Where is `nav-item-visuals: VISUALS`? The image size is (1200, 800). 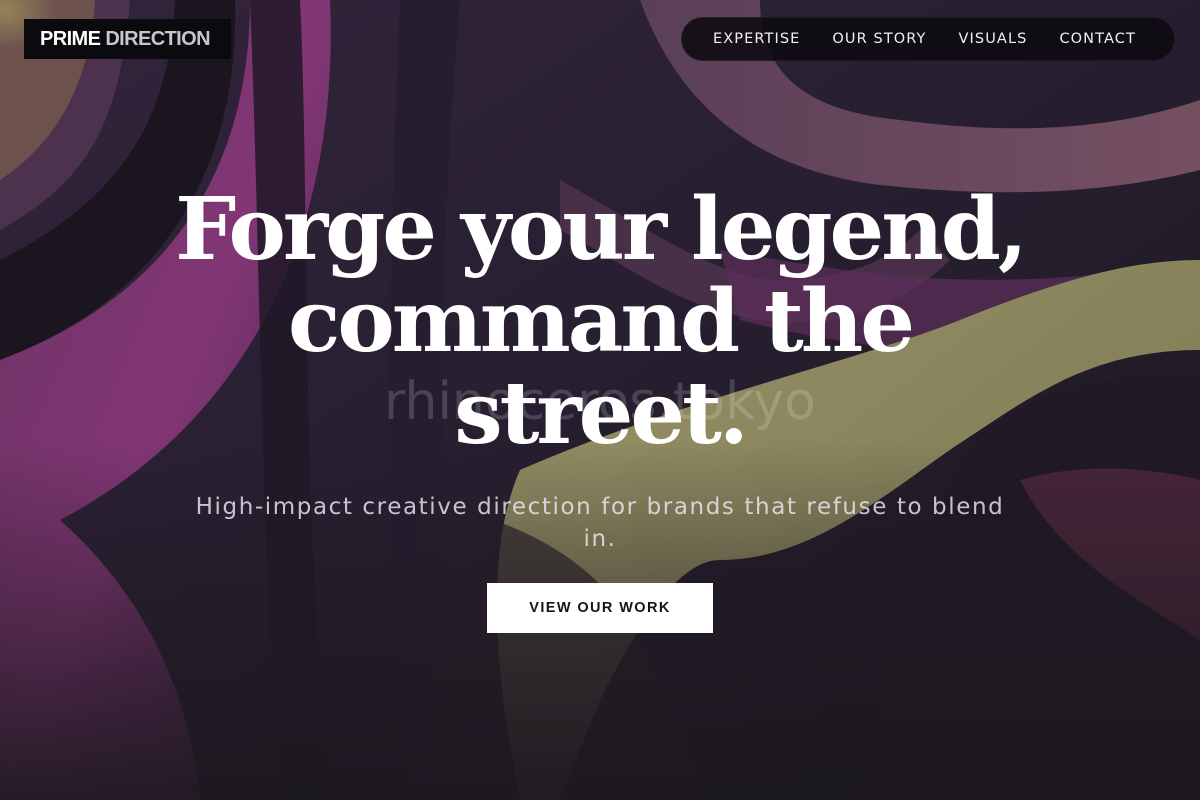
nav-item-visuals: VISUALS is located at coordinates (993, 39).